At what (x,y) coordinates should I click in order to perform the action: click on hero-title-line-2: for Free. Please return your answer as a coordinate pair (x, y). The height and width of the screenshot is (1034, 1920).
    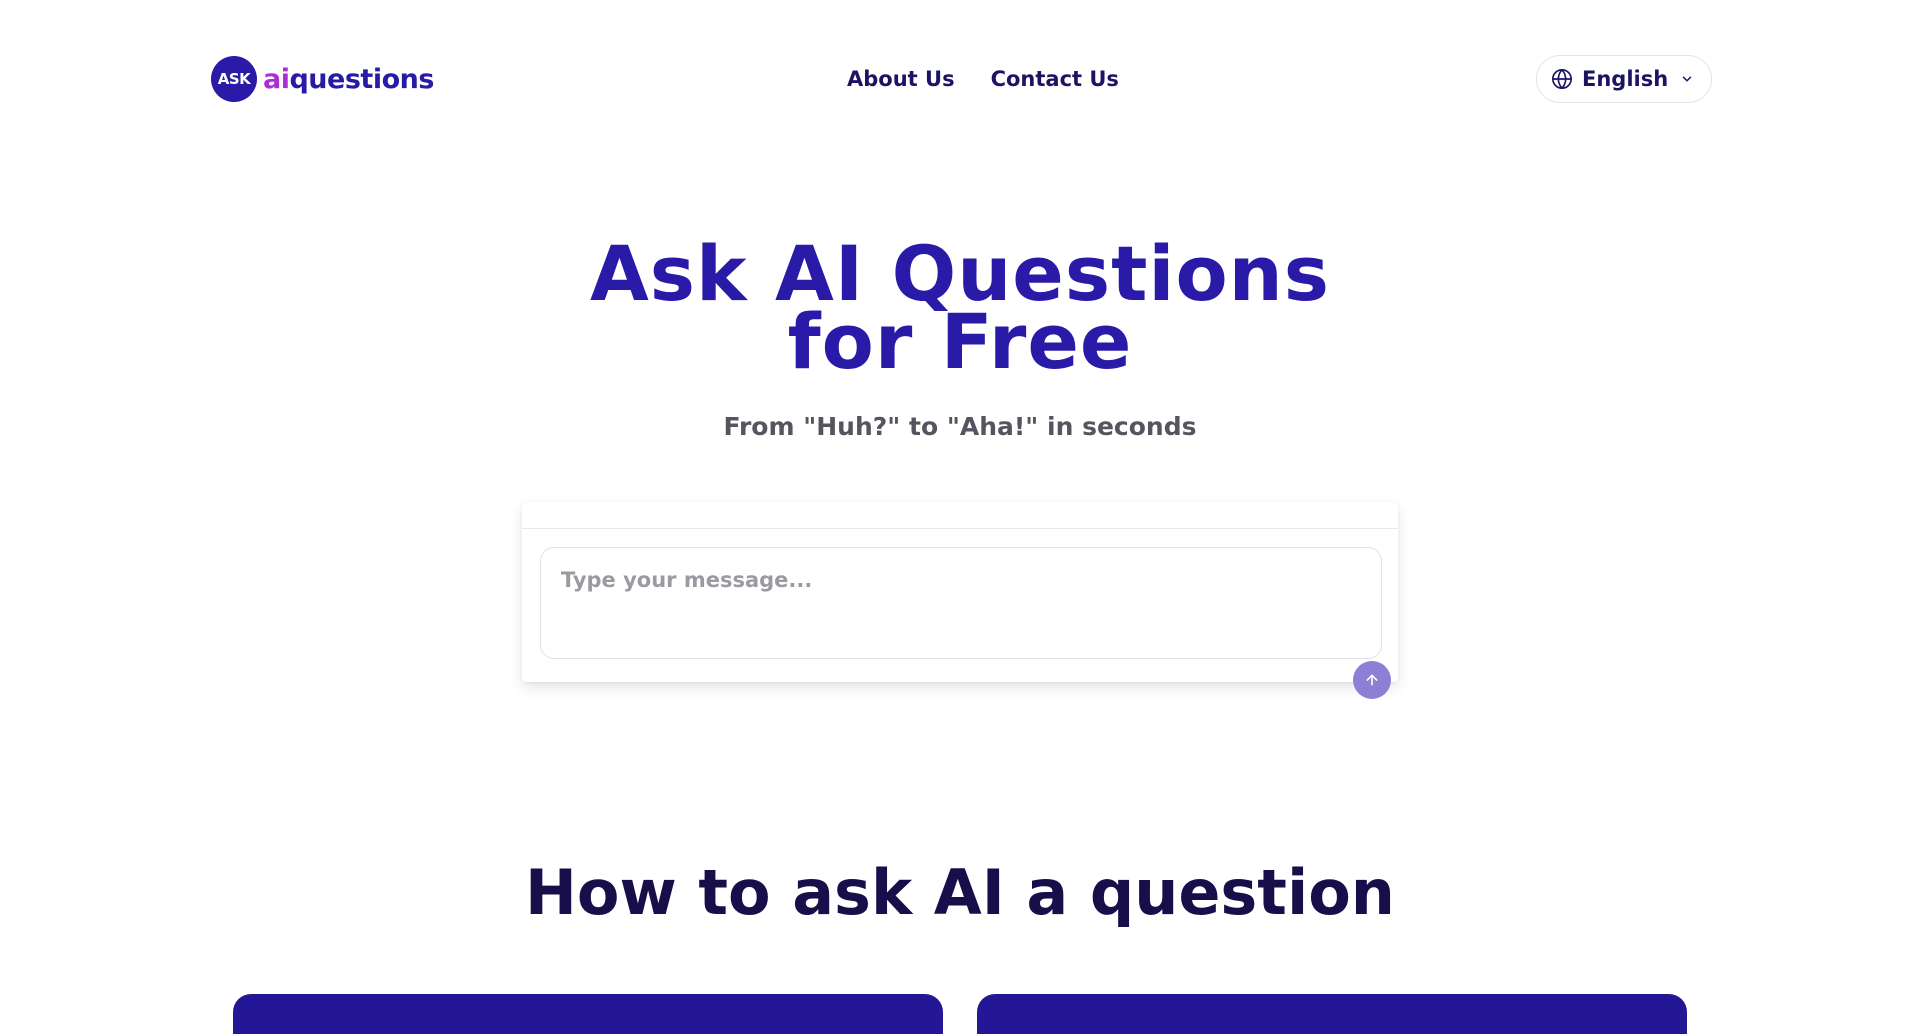
    Looking at the image, I should click on (960, 341).